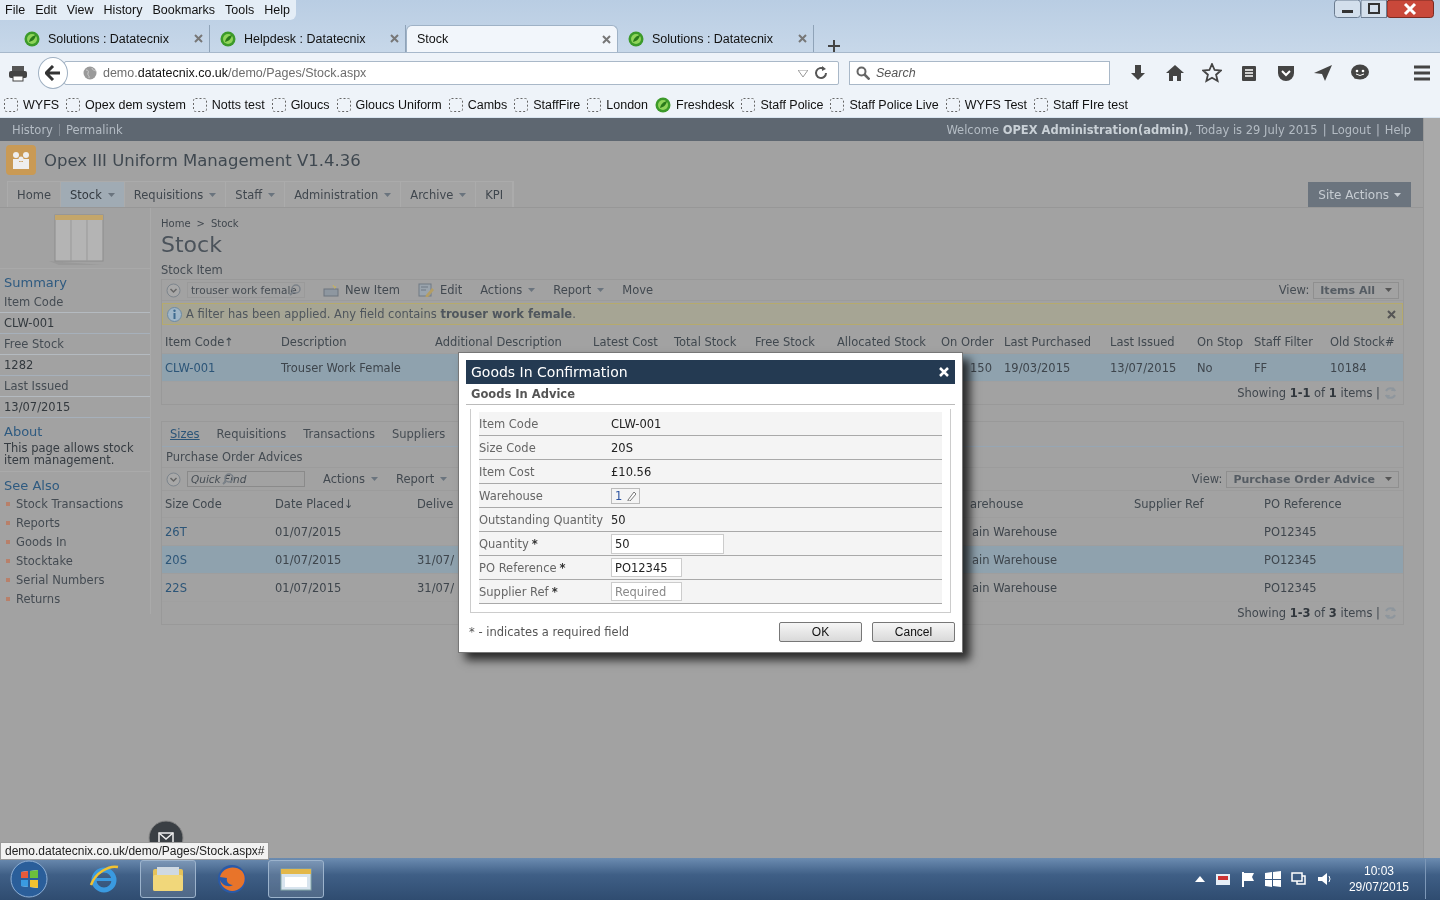 Image resolution: width=1440 pixels, height=900 pixels. Describe the element at coordinates (550, 632) in the screenshot. I see `required-note: * - indicates a required field` at that location.